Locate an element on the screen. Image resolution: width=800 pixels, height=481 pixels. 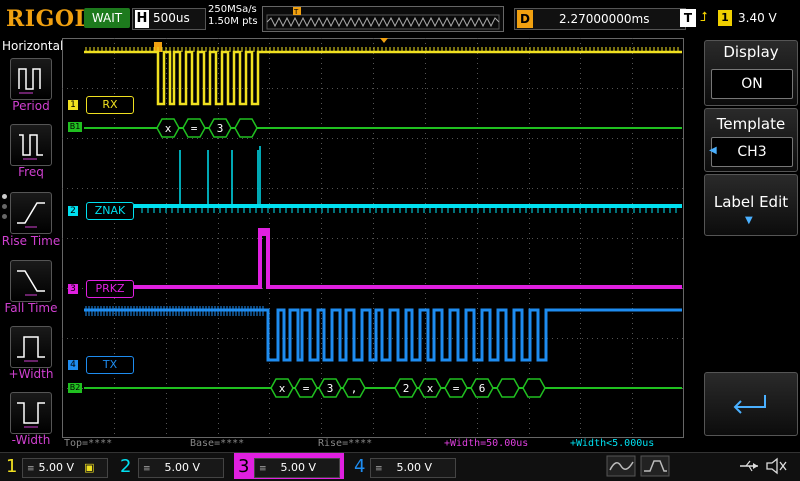
bus2-packet-text: 2 is located at coordinates (406, 388).